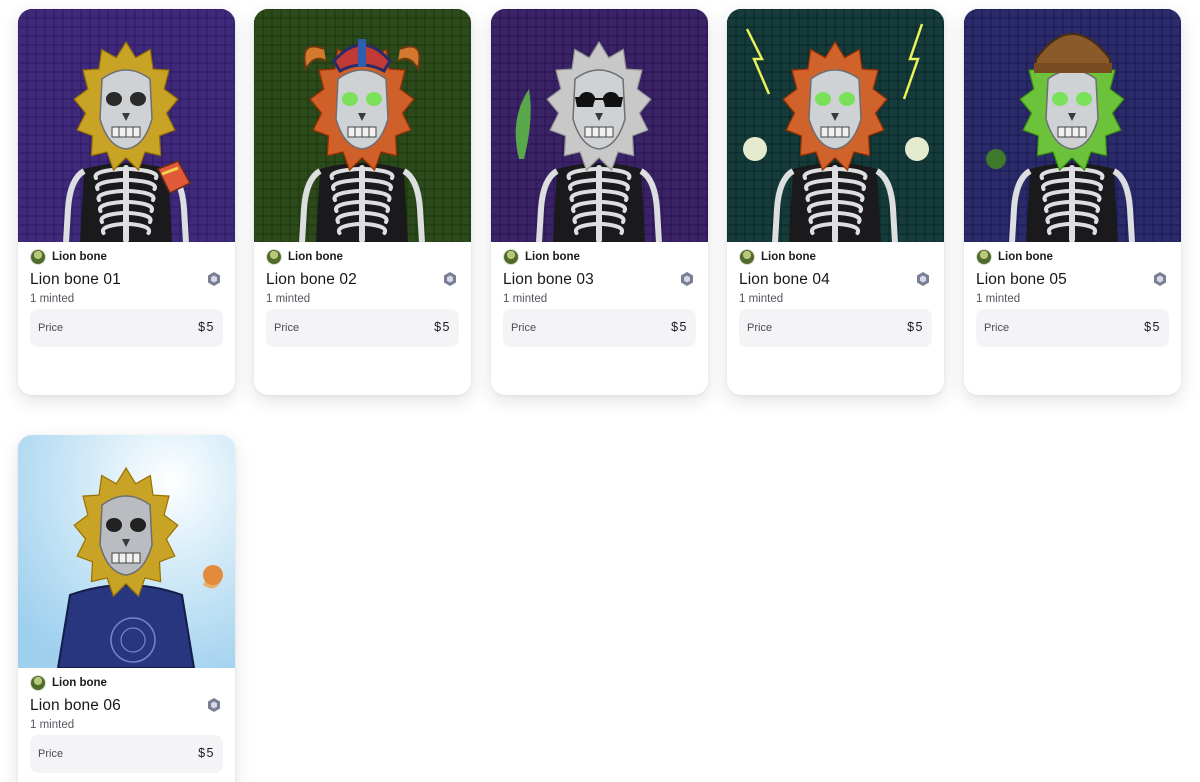 The height and width of the screenshot is (782, 1200). I want to click on nft-title: Lion bone 04, so click(784, 280).